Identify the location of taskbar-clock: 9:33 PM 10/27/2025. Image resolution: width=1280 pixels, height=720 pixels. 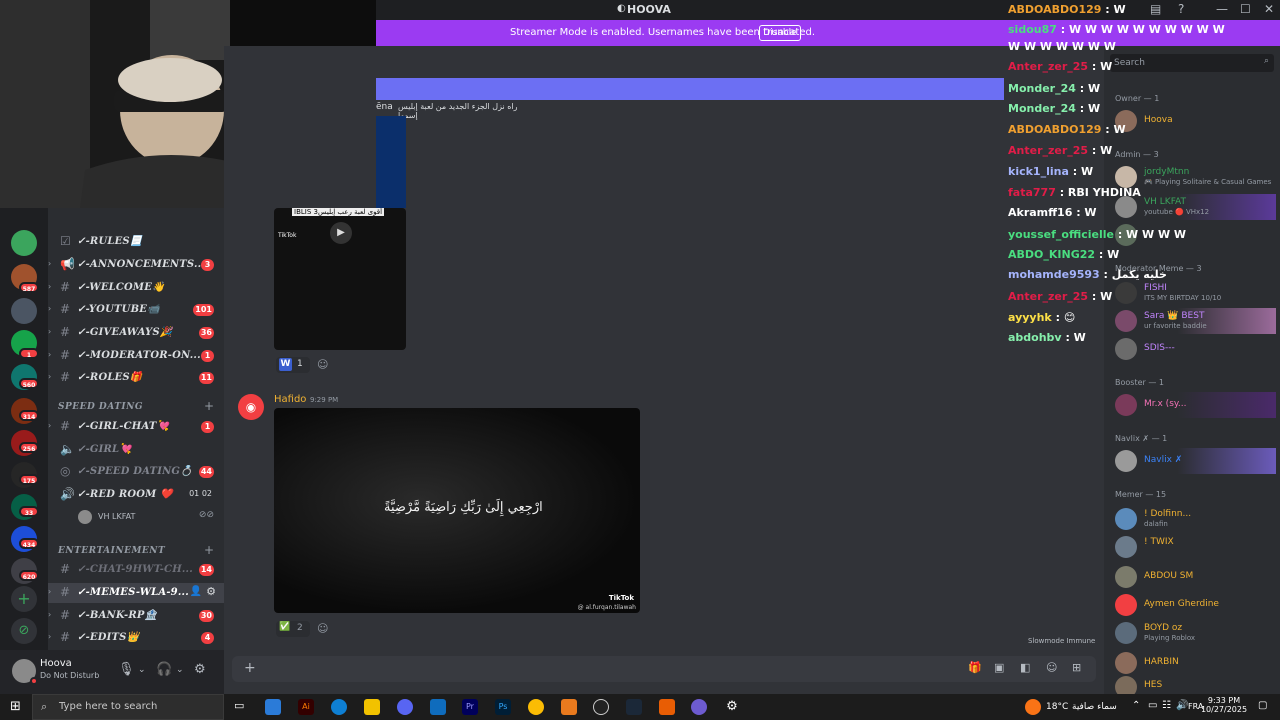
(1224, 705).